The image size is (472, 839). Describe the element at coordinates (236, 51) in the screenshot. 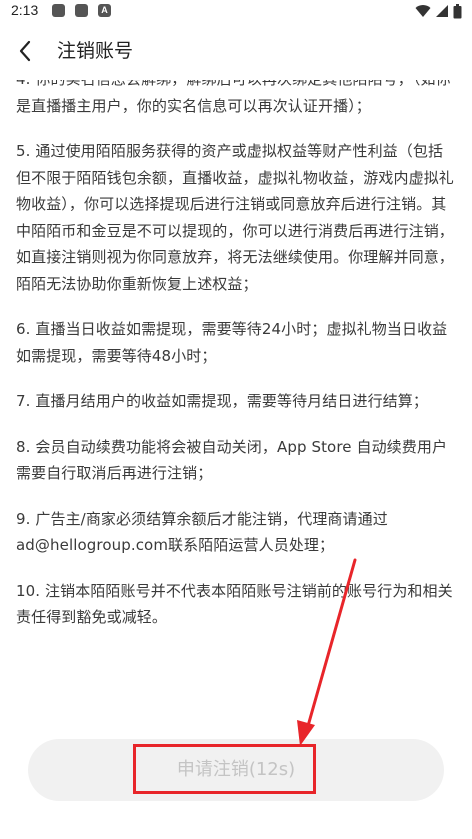

I see `top-app-bar: 注销账号` at that location.